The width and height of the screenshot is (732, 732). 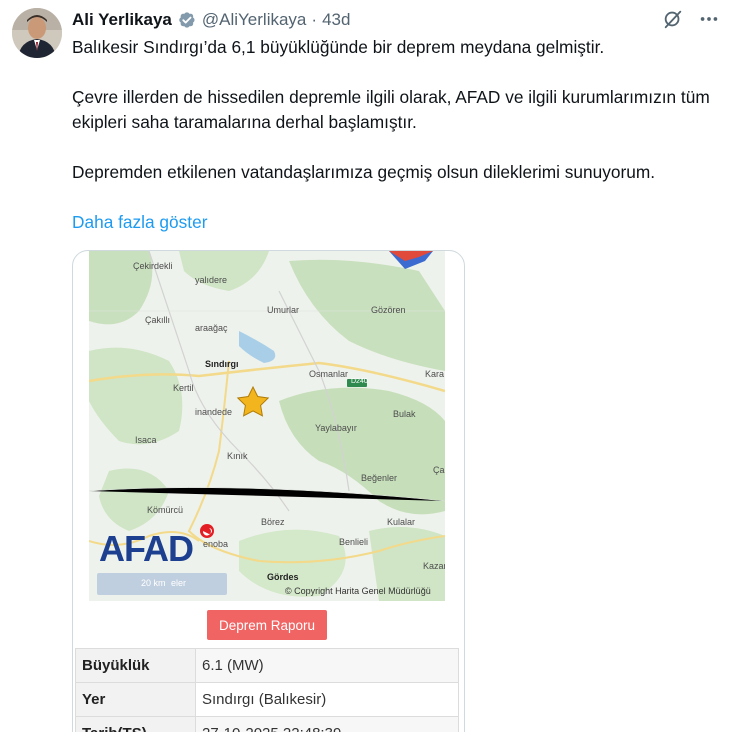 I want to click on table-key: Yer, so click(x=135, y=699).